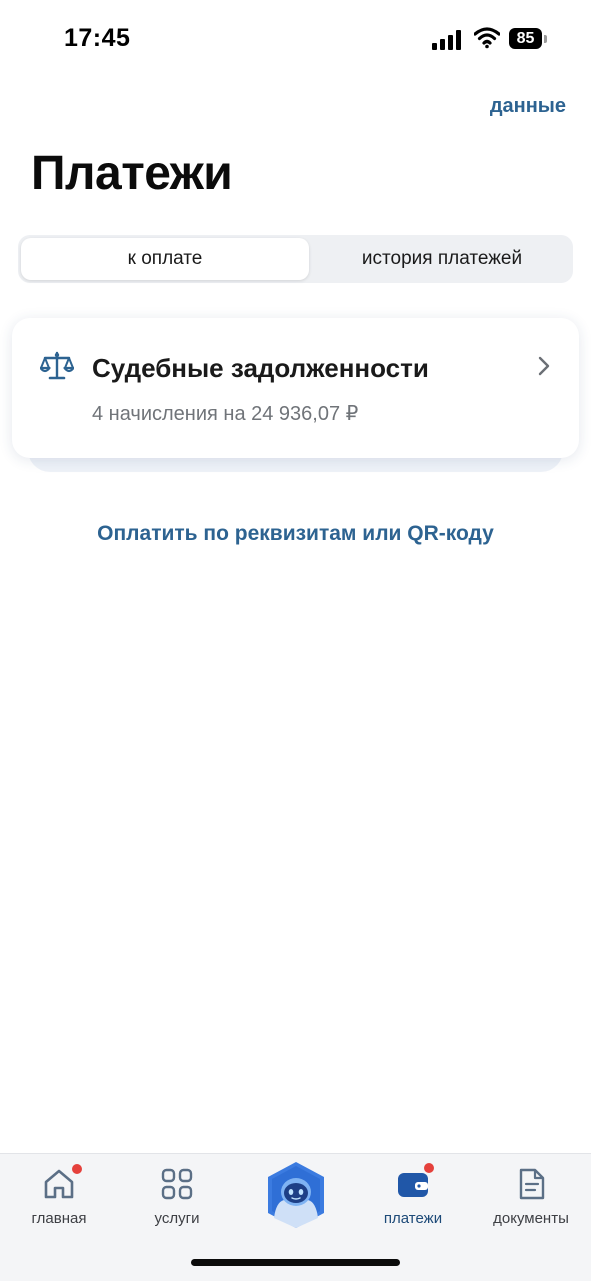 Image resolution: width=591 pixels, height=1281 pixels. Describe the element at coordinates (446, 40) in the screenshot. I see `signal-icon` at that location.